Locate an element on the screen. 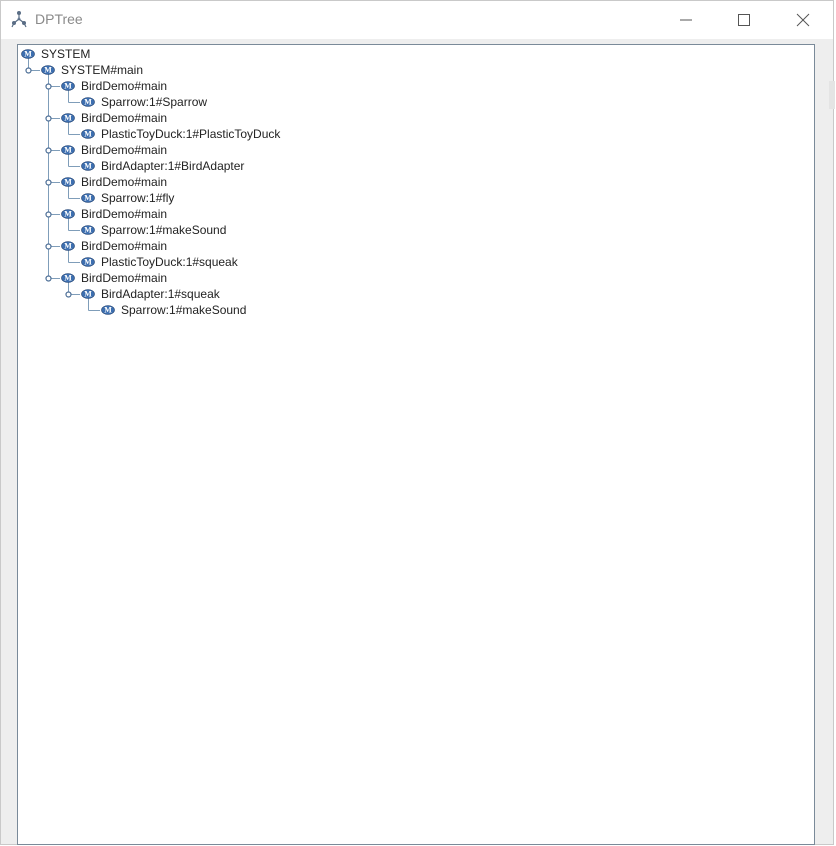 This screenshot has width=836, height=846. tree-node: M Sparrow:1#Sparrow is located at coordinates (144, 102).